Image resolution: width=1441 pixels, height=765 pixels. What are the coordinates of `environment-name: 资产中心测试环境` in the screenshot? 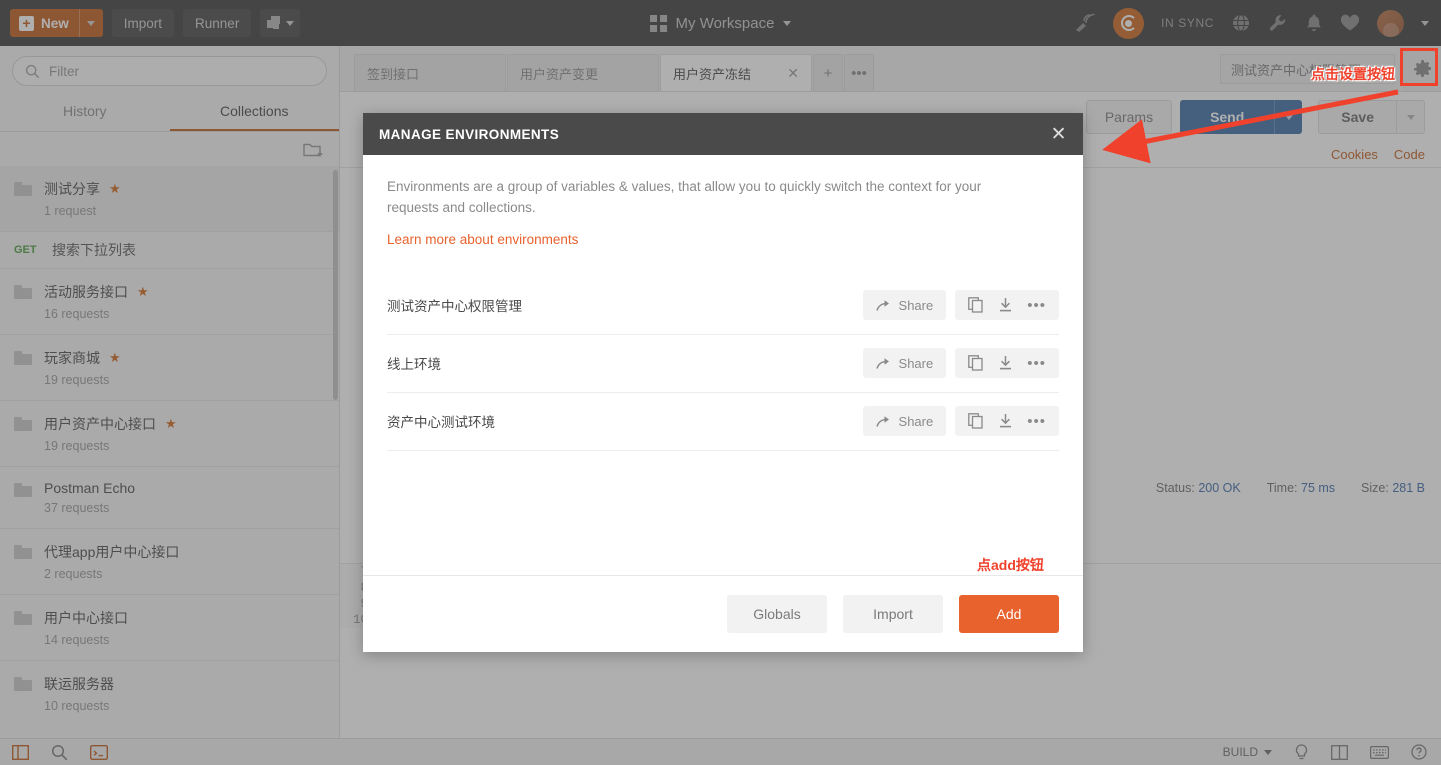 It's located at (441, 423).